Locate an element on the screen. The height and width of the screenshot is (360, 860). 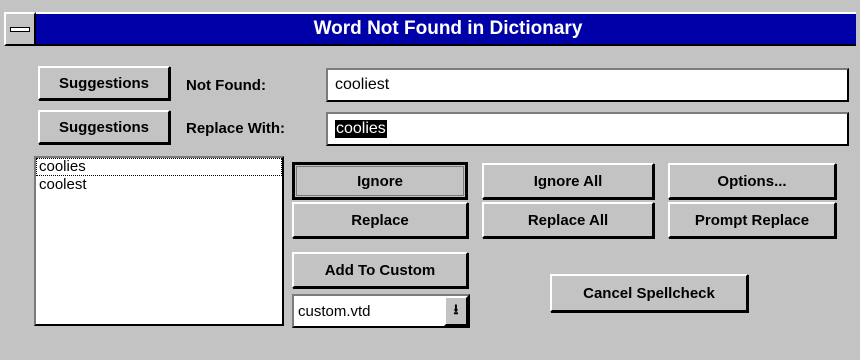
system-menu-icon is located at coordinates (20, 29).